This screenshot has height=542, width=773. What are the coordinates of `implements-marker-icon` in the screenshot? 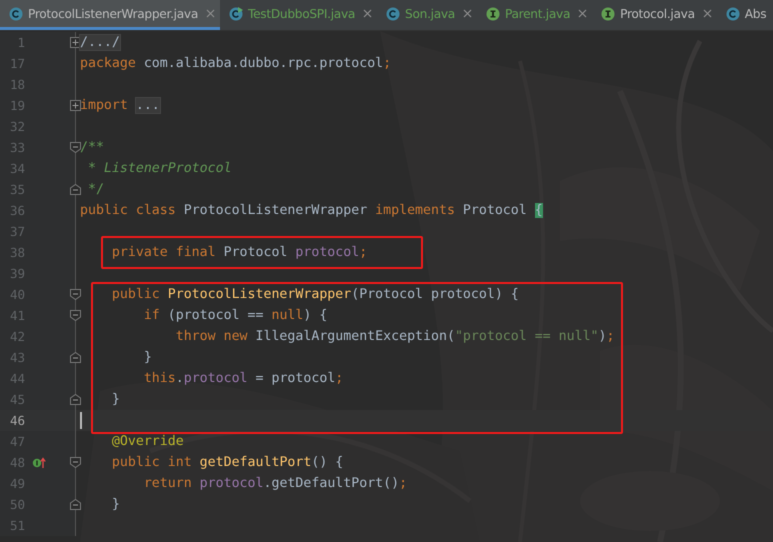 It's located at (39, 462).